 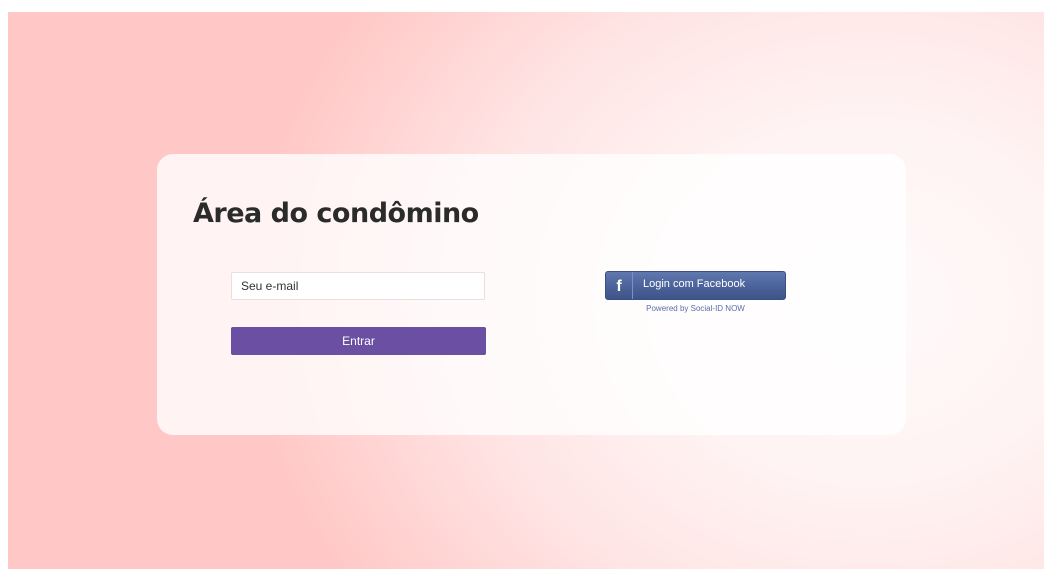 What do you see at coordinates (336, 213) in the screenshot?
I see `page-title: Área do condômino` at bounding box center [336, 213].